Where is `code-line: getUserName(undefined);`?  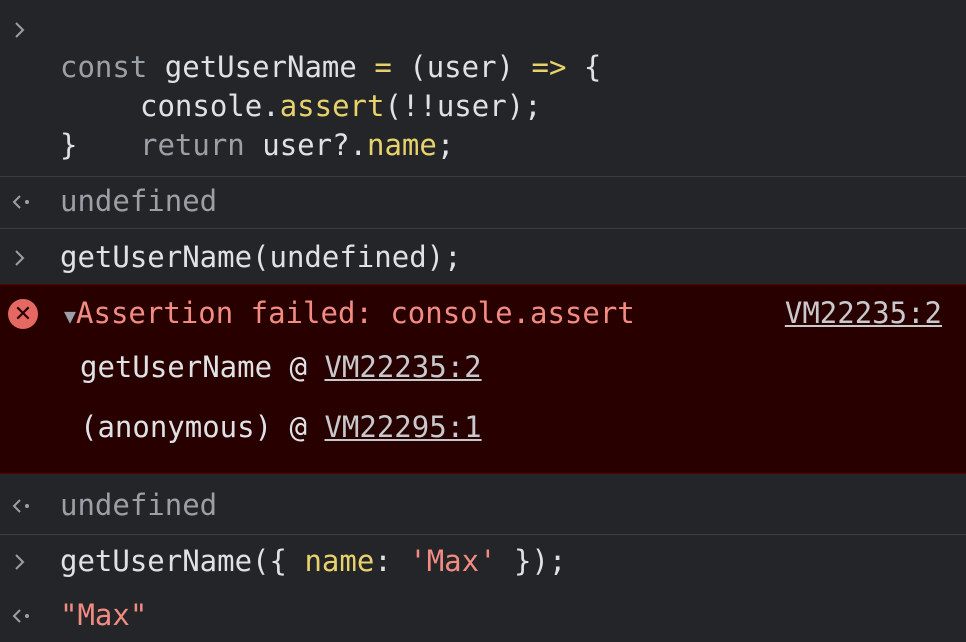
code-line: getUserName(undefined); is located at coordinates (261, 257).